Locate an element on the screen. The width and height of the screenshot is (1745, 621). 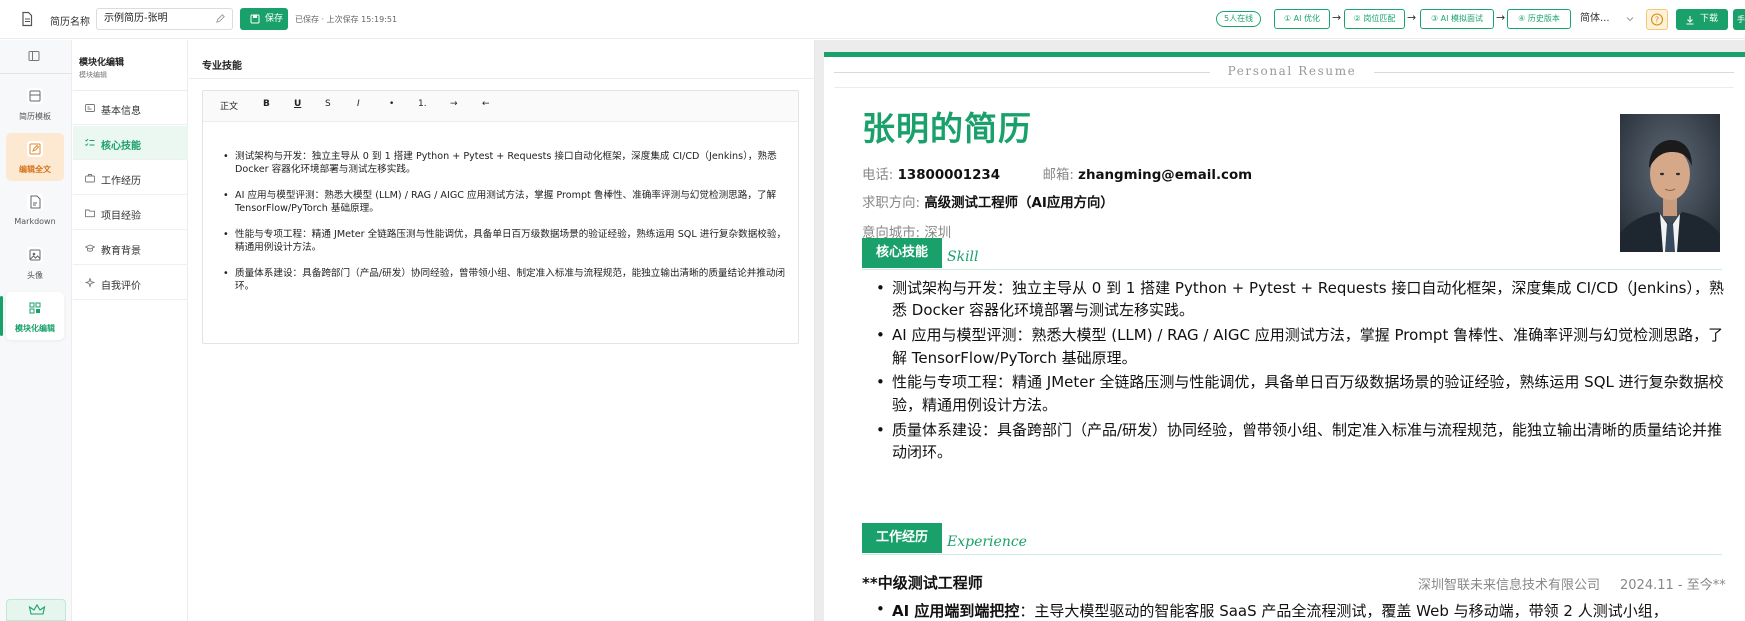
save-icon is located at coordinates (255, 19).